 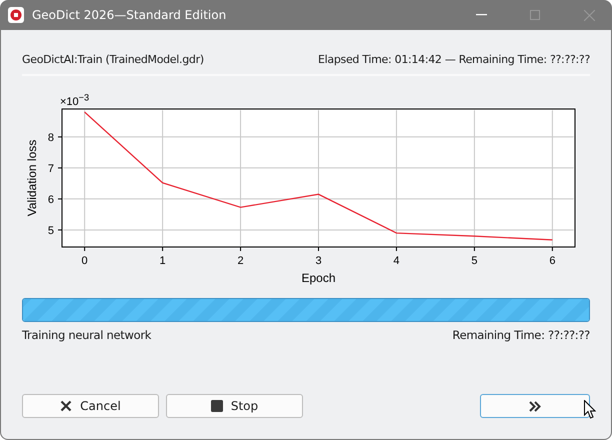 What do you see at coordinates (51, 230) in the screenshot?
I see `y-tick-label: 5` at bounding box center [51, 230].